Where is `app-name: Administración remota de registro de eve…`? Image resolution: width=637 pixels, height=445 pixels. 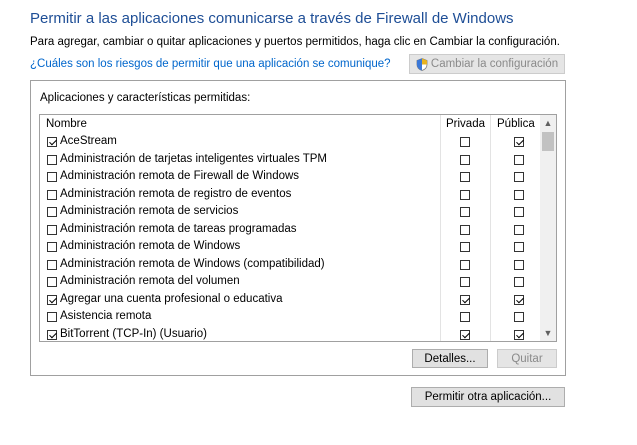 app-name: Administración remota de registro de eve… is located at coordinates (176, 193).